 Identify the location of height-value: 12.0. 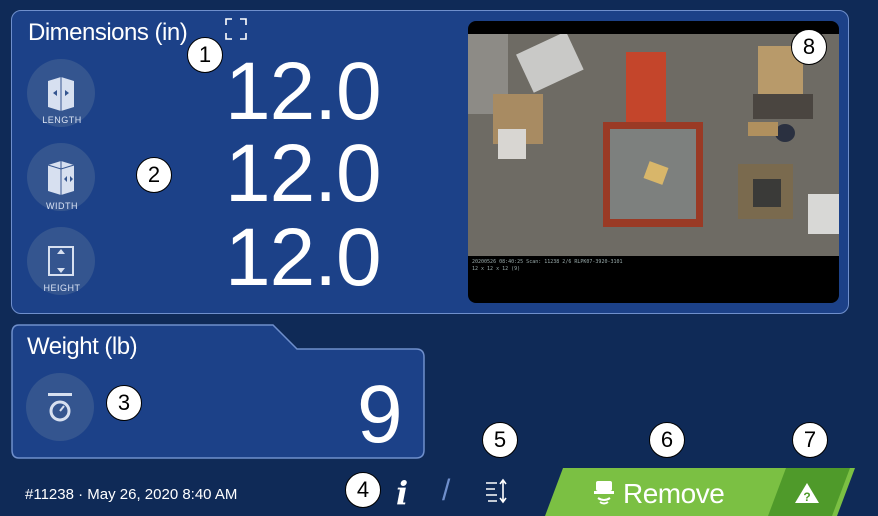
(303, 257).